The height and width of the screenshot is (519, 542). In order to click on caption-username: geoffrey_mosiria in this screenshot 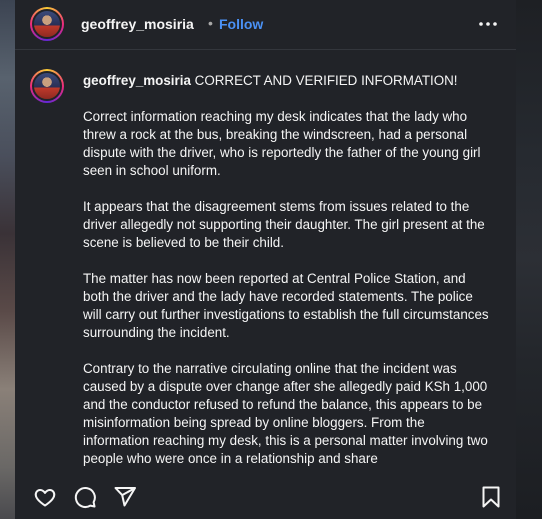, I will do `click(137, 80)`.